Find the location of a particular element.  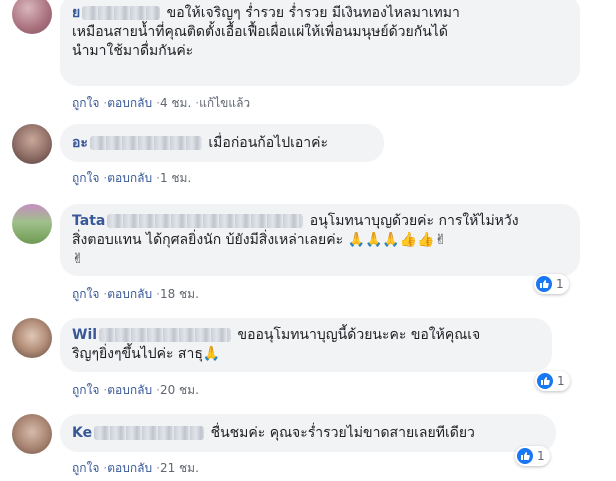

comment-actions: ถูกใจ ·ตอบกลับ ·4 ชม. ·แก้ไขแล้ว is located at coordinates (161, 103).